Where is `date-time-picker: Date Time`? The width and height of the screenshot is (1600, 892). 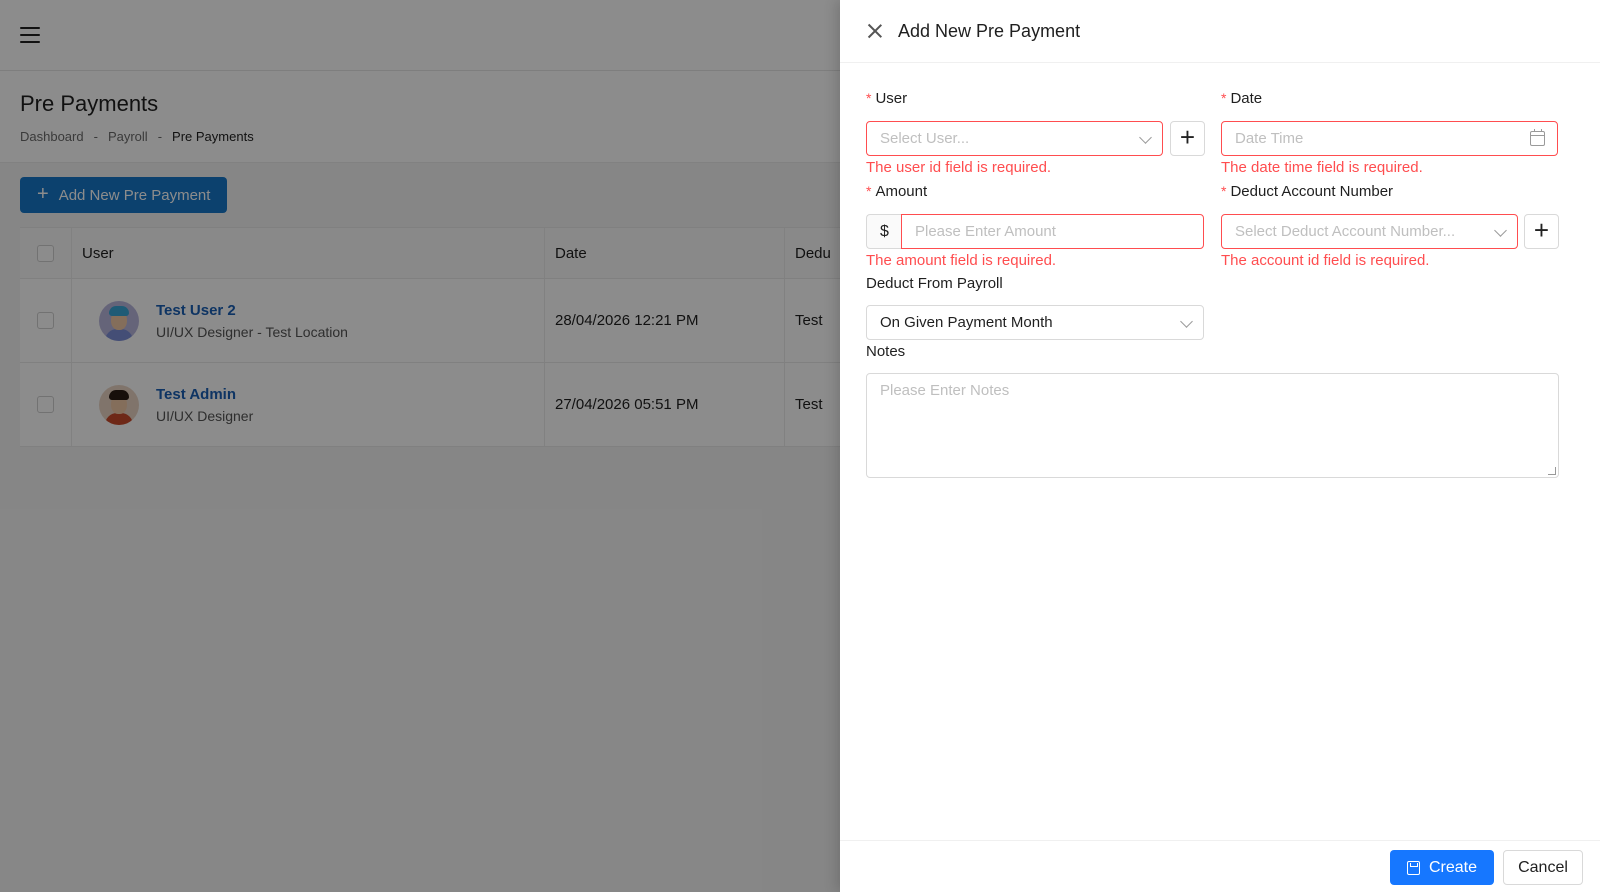 date-time-picker: Date Time is located at coordinates (1389, 138).